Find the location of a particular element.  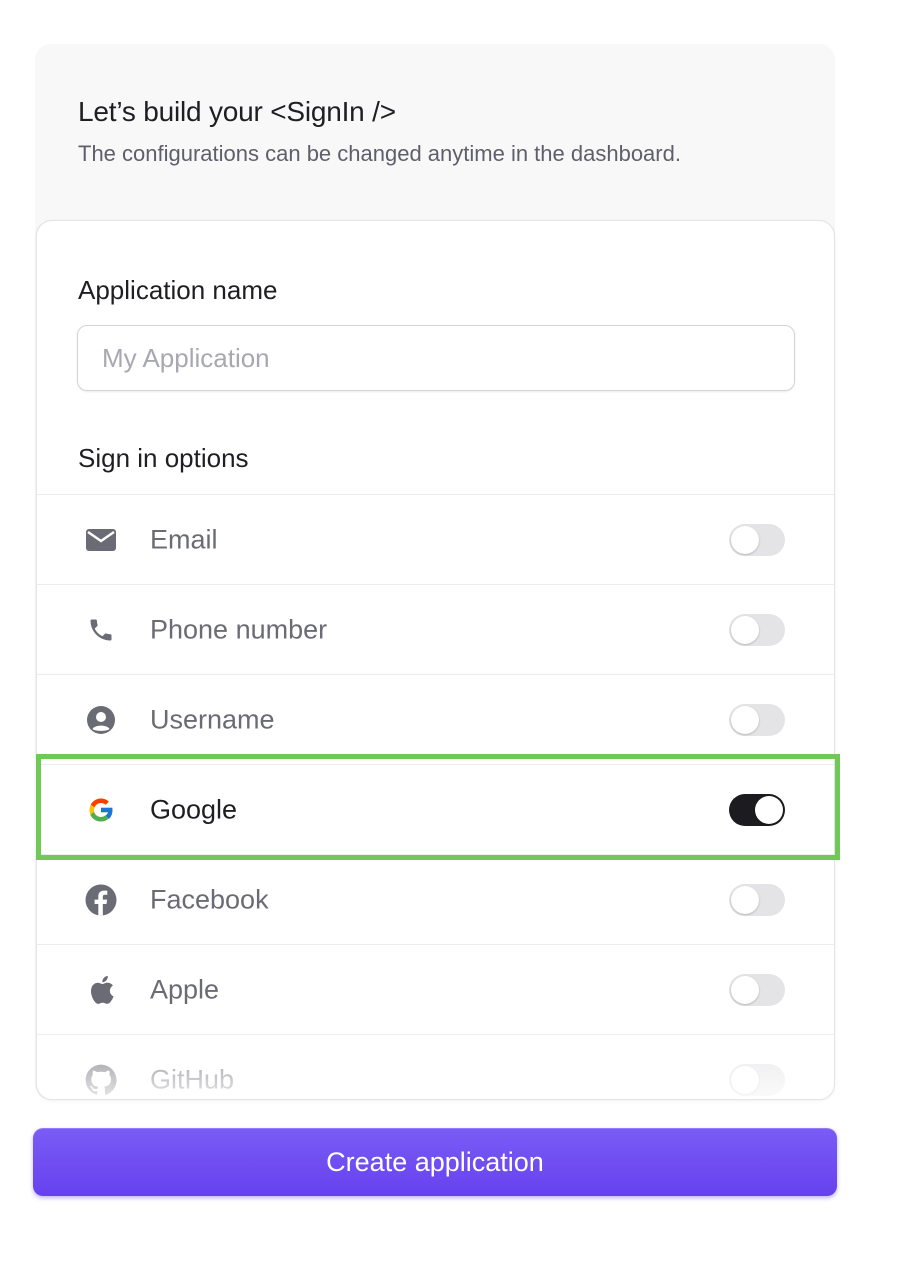

option-label: Email is located at coordinates (184, 539).